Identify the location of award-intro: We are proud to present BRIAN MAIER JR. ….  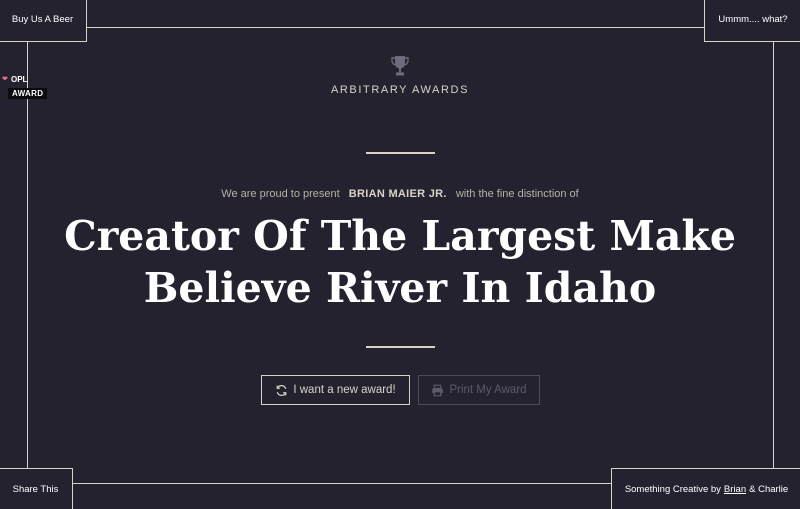
(400, 194).